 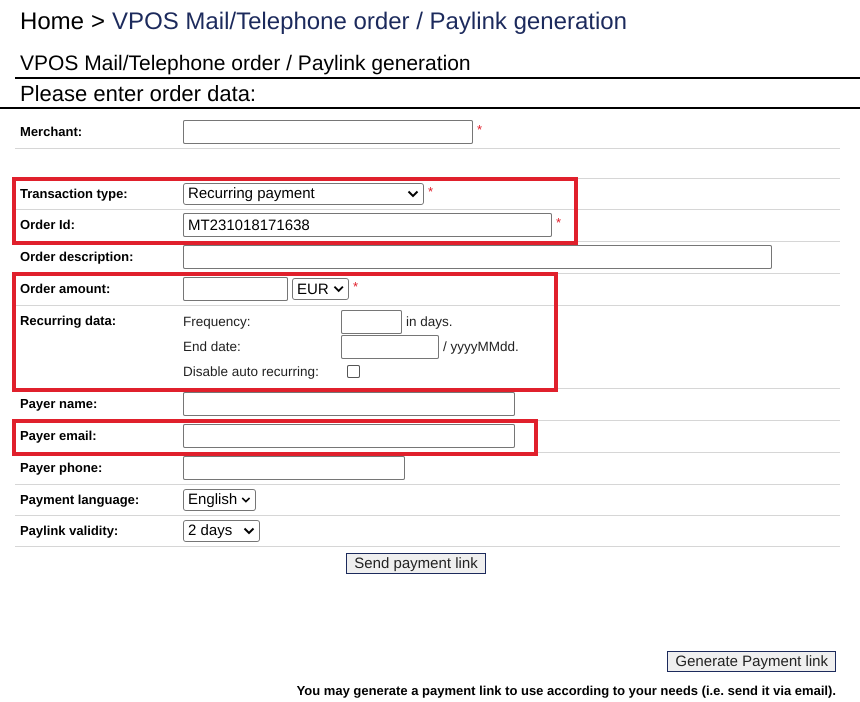 I want to click on field-label: Paylink validity:, so click(x=69, y=531).